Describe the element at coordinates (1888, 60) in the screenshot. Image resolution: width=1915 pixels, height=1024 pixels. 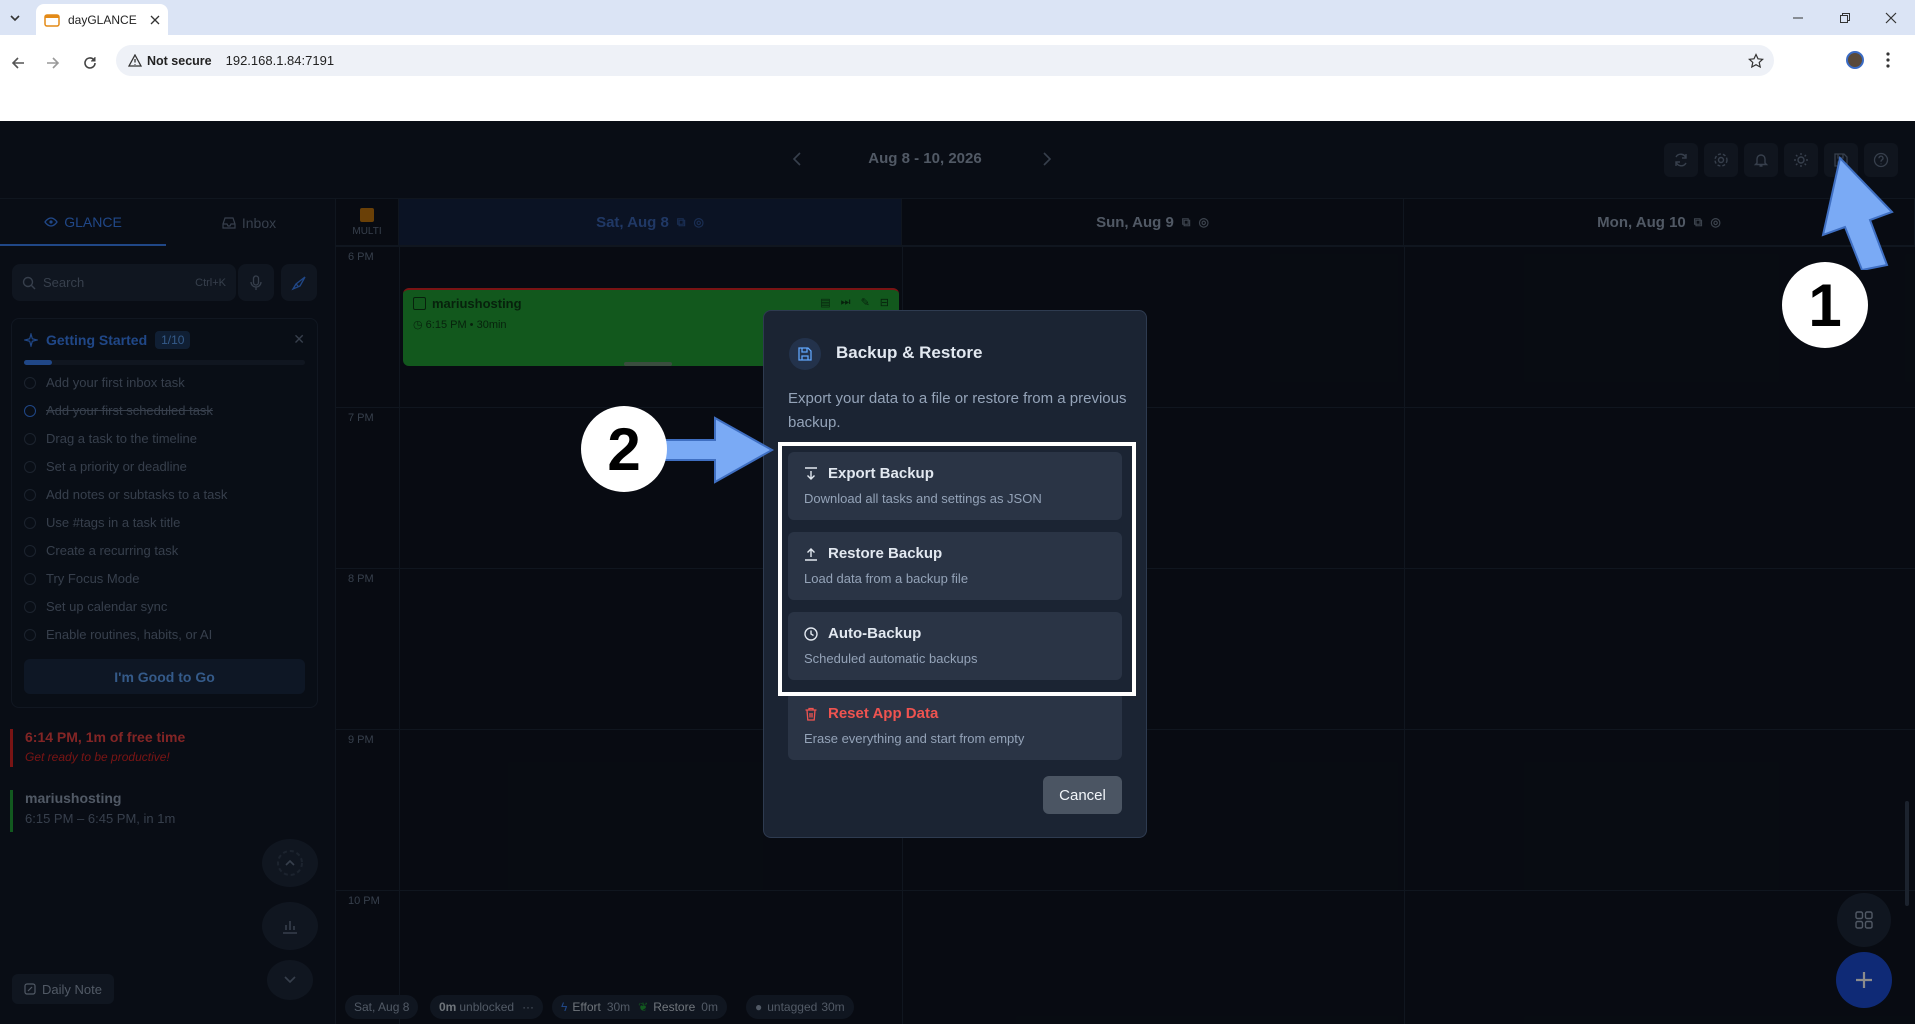
I see `browser-menu-icon` at that location.